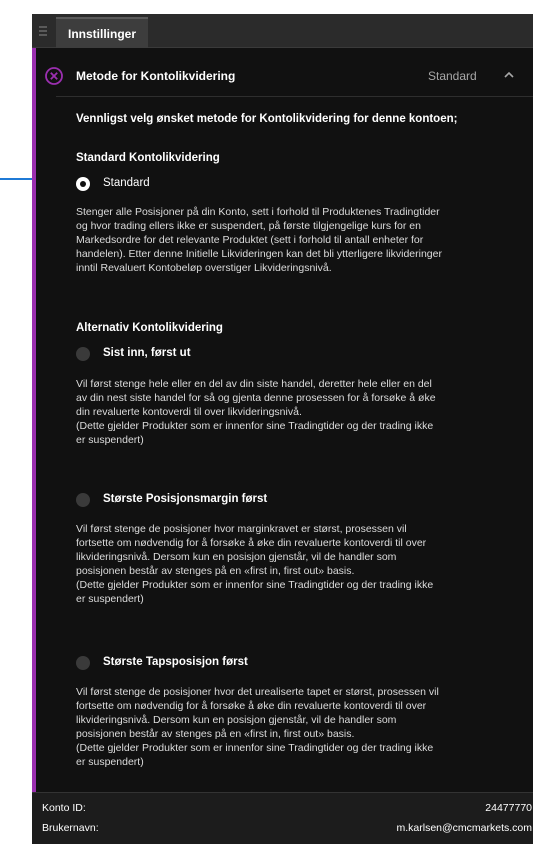  I want to click on section-title: Metode for Kontolikvidering, so click(156, 76).